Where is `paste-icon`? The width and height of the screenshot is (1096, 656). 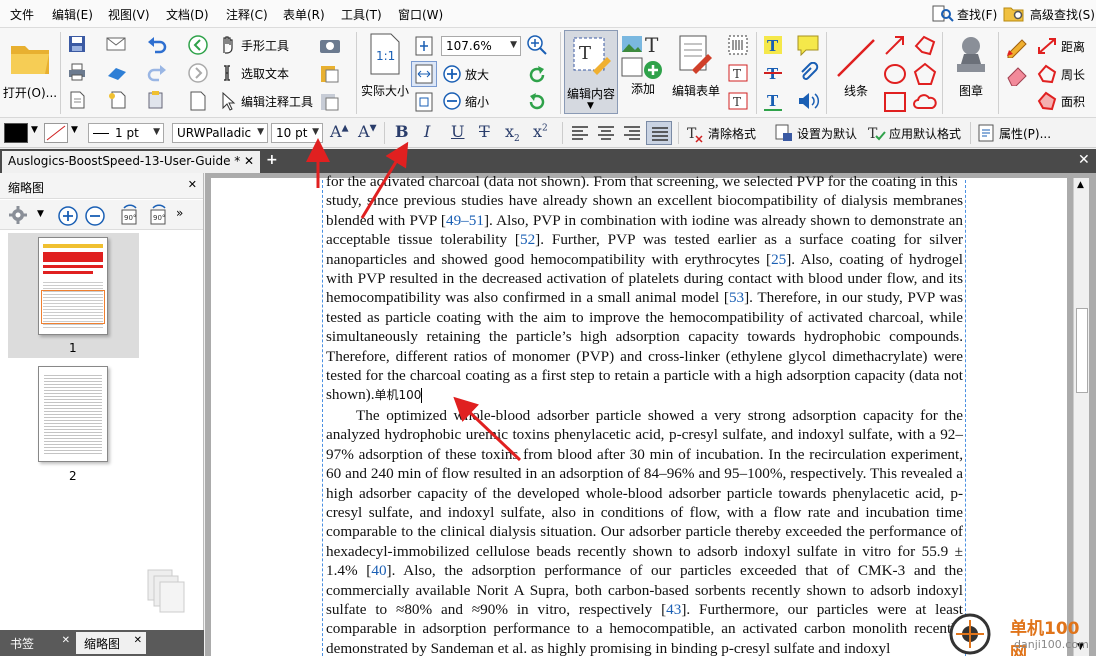 paste-icon is located at coordinates (330, 73).